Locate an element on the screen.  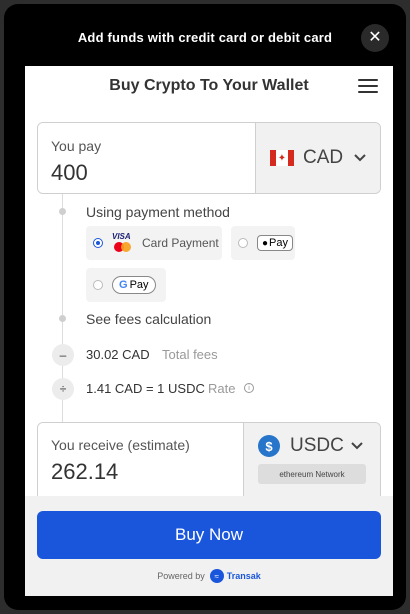
google-icon: G is located at coordinates (123, 285).